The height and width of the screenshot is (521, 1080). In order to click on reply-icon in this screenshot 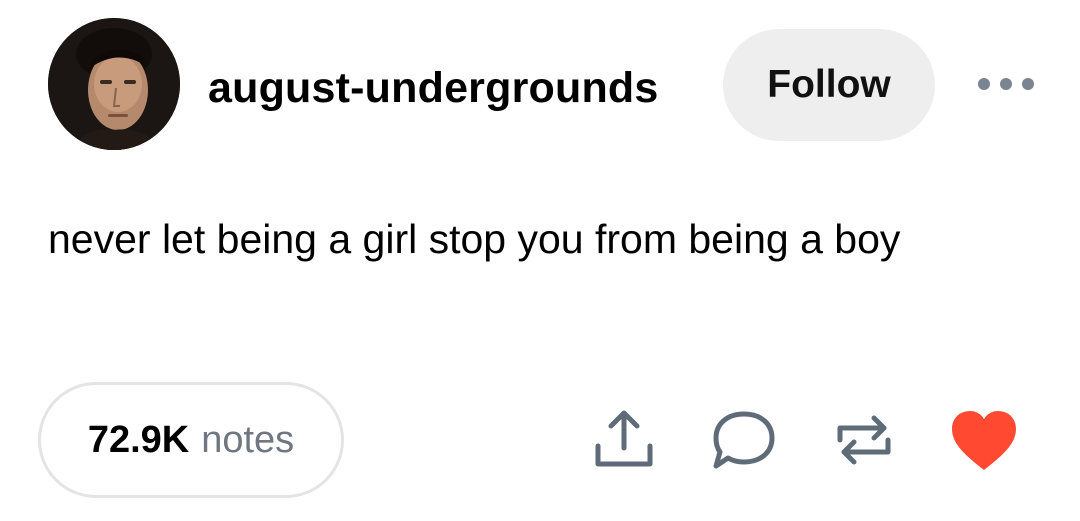, I will do `click(744, 440)`.